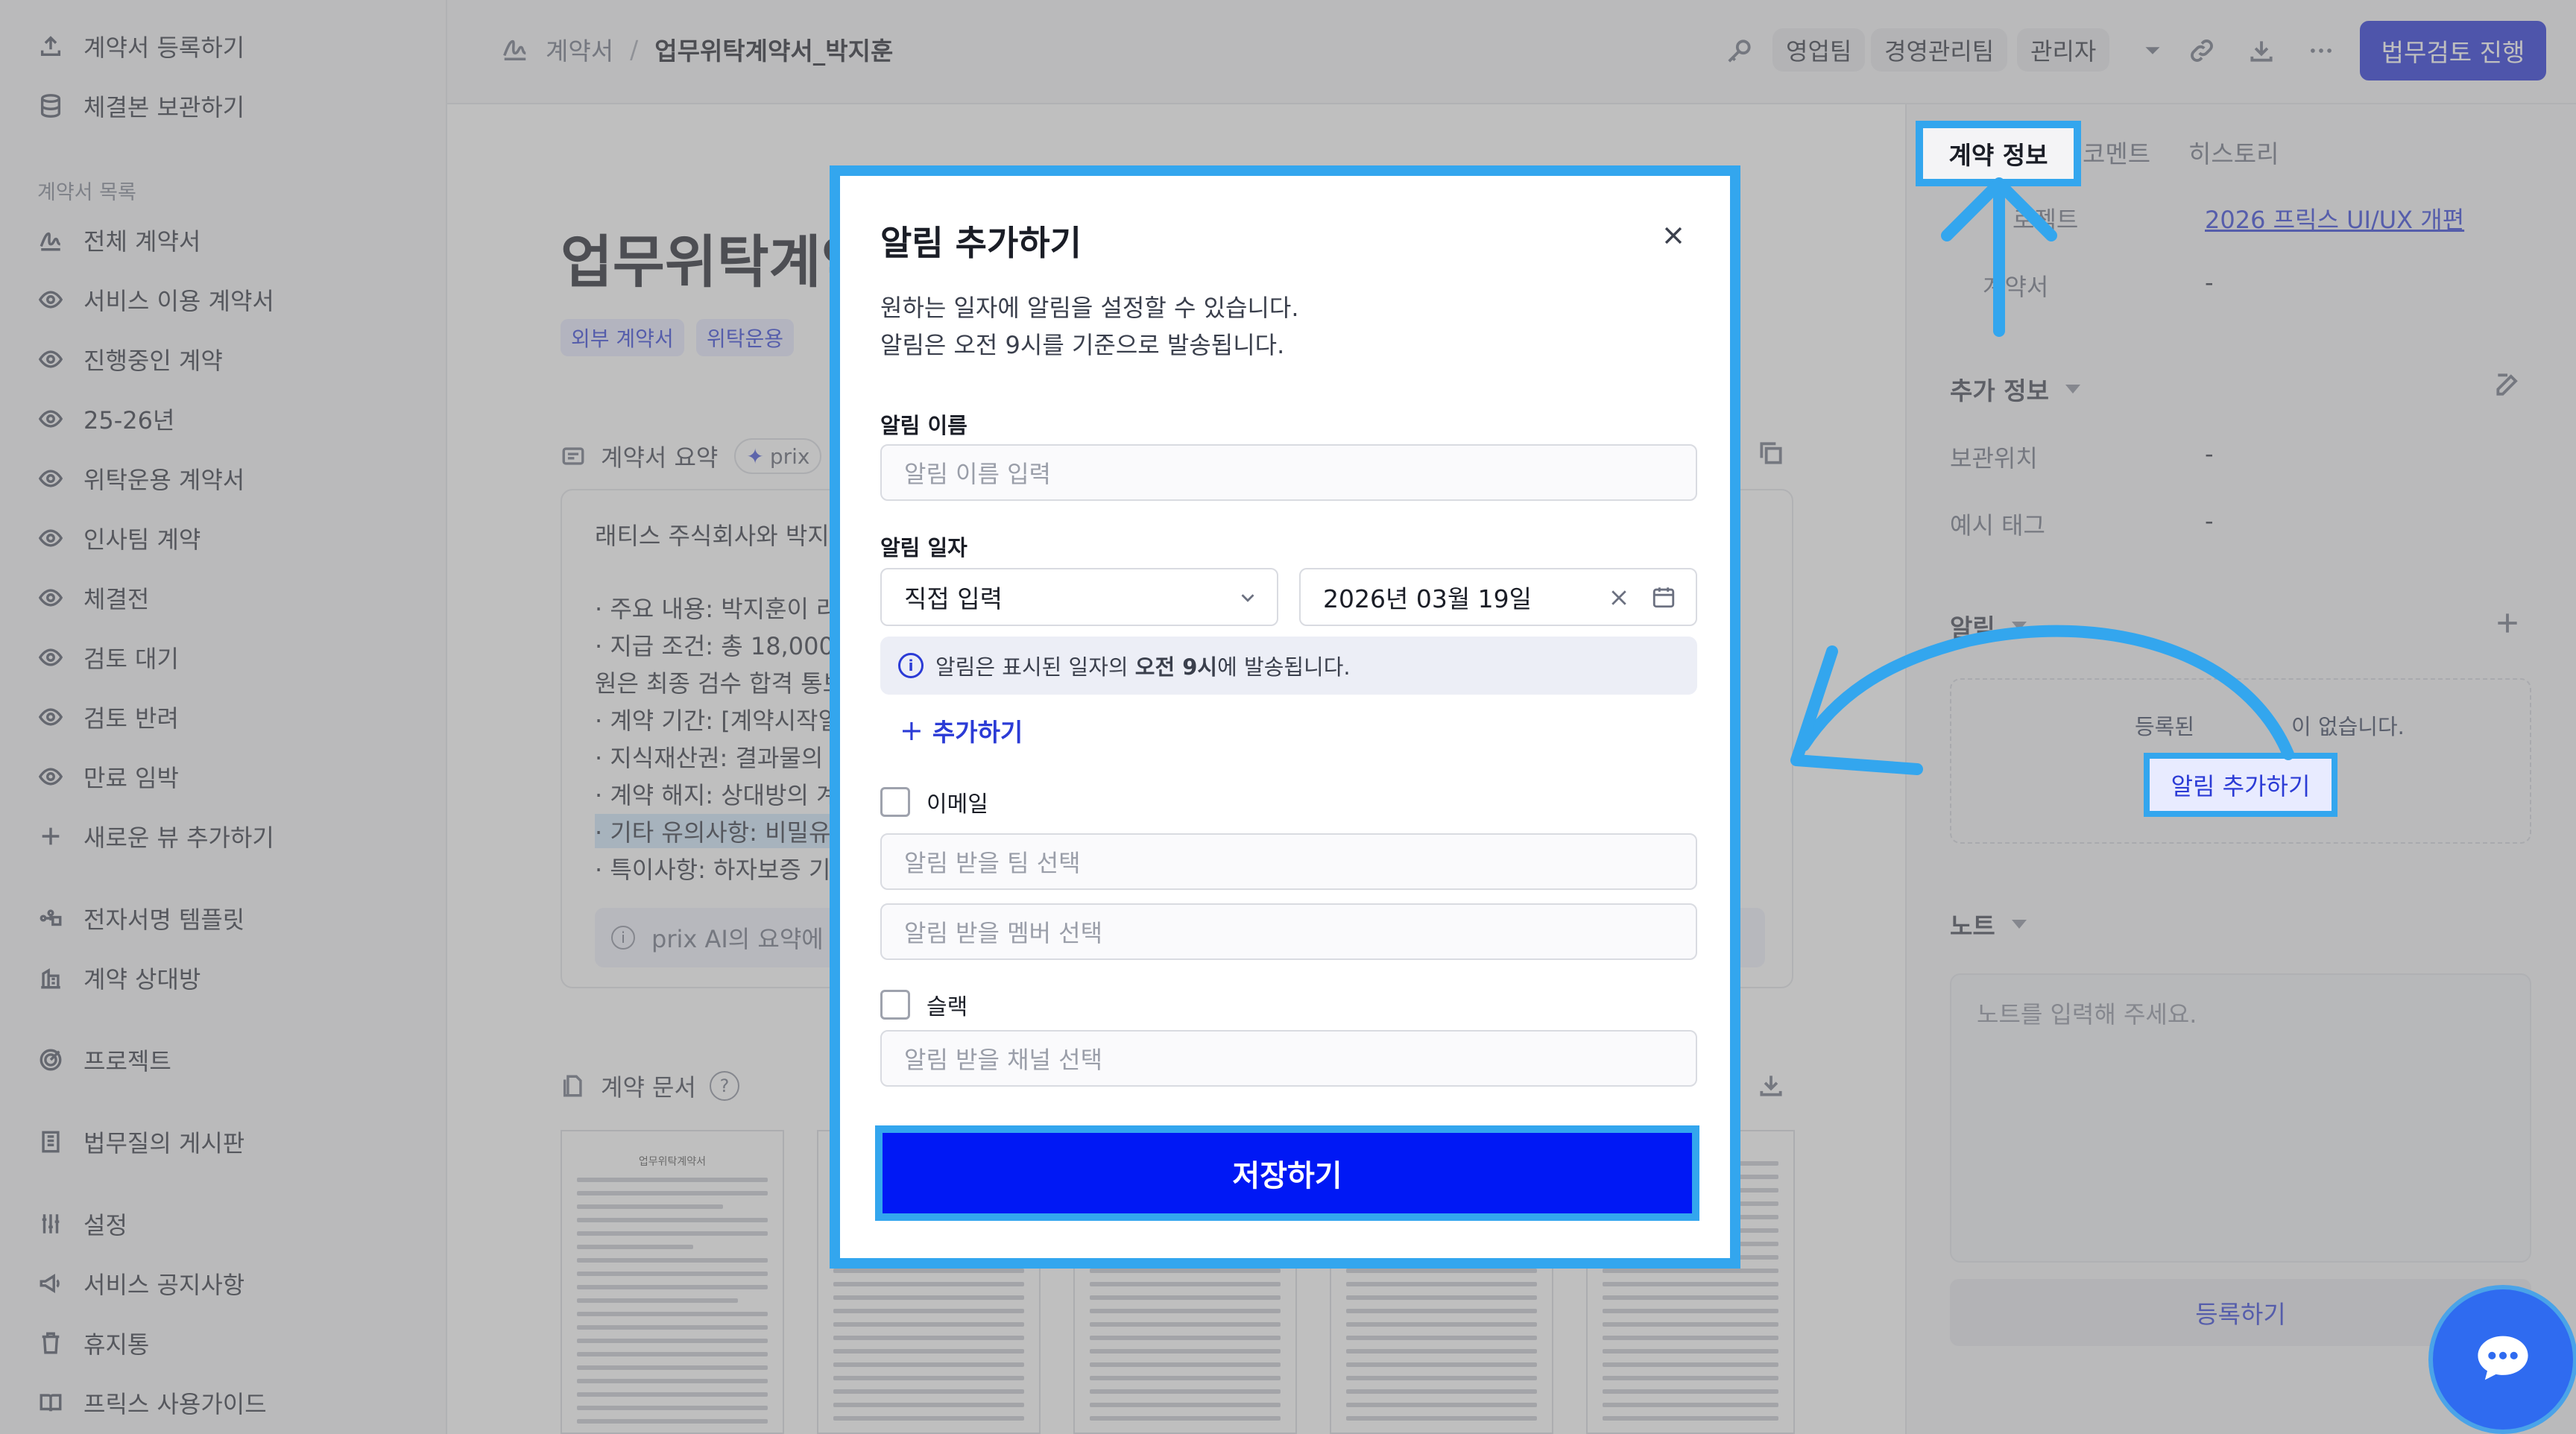 This screenshot has height=1434, width=2576. Describe the element at coordinates (1248, 600) in the screenshot. I see `chevron-down-icon` at that location.